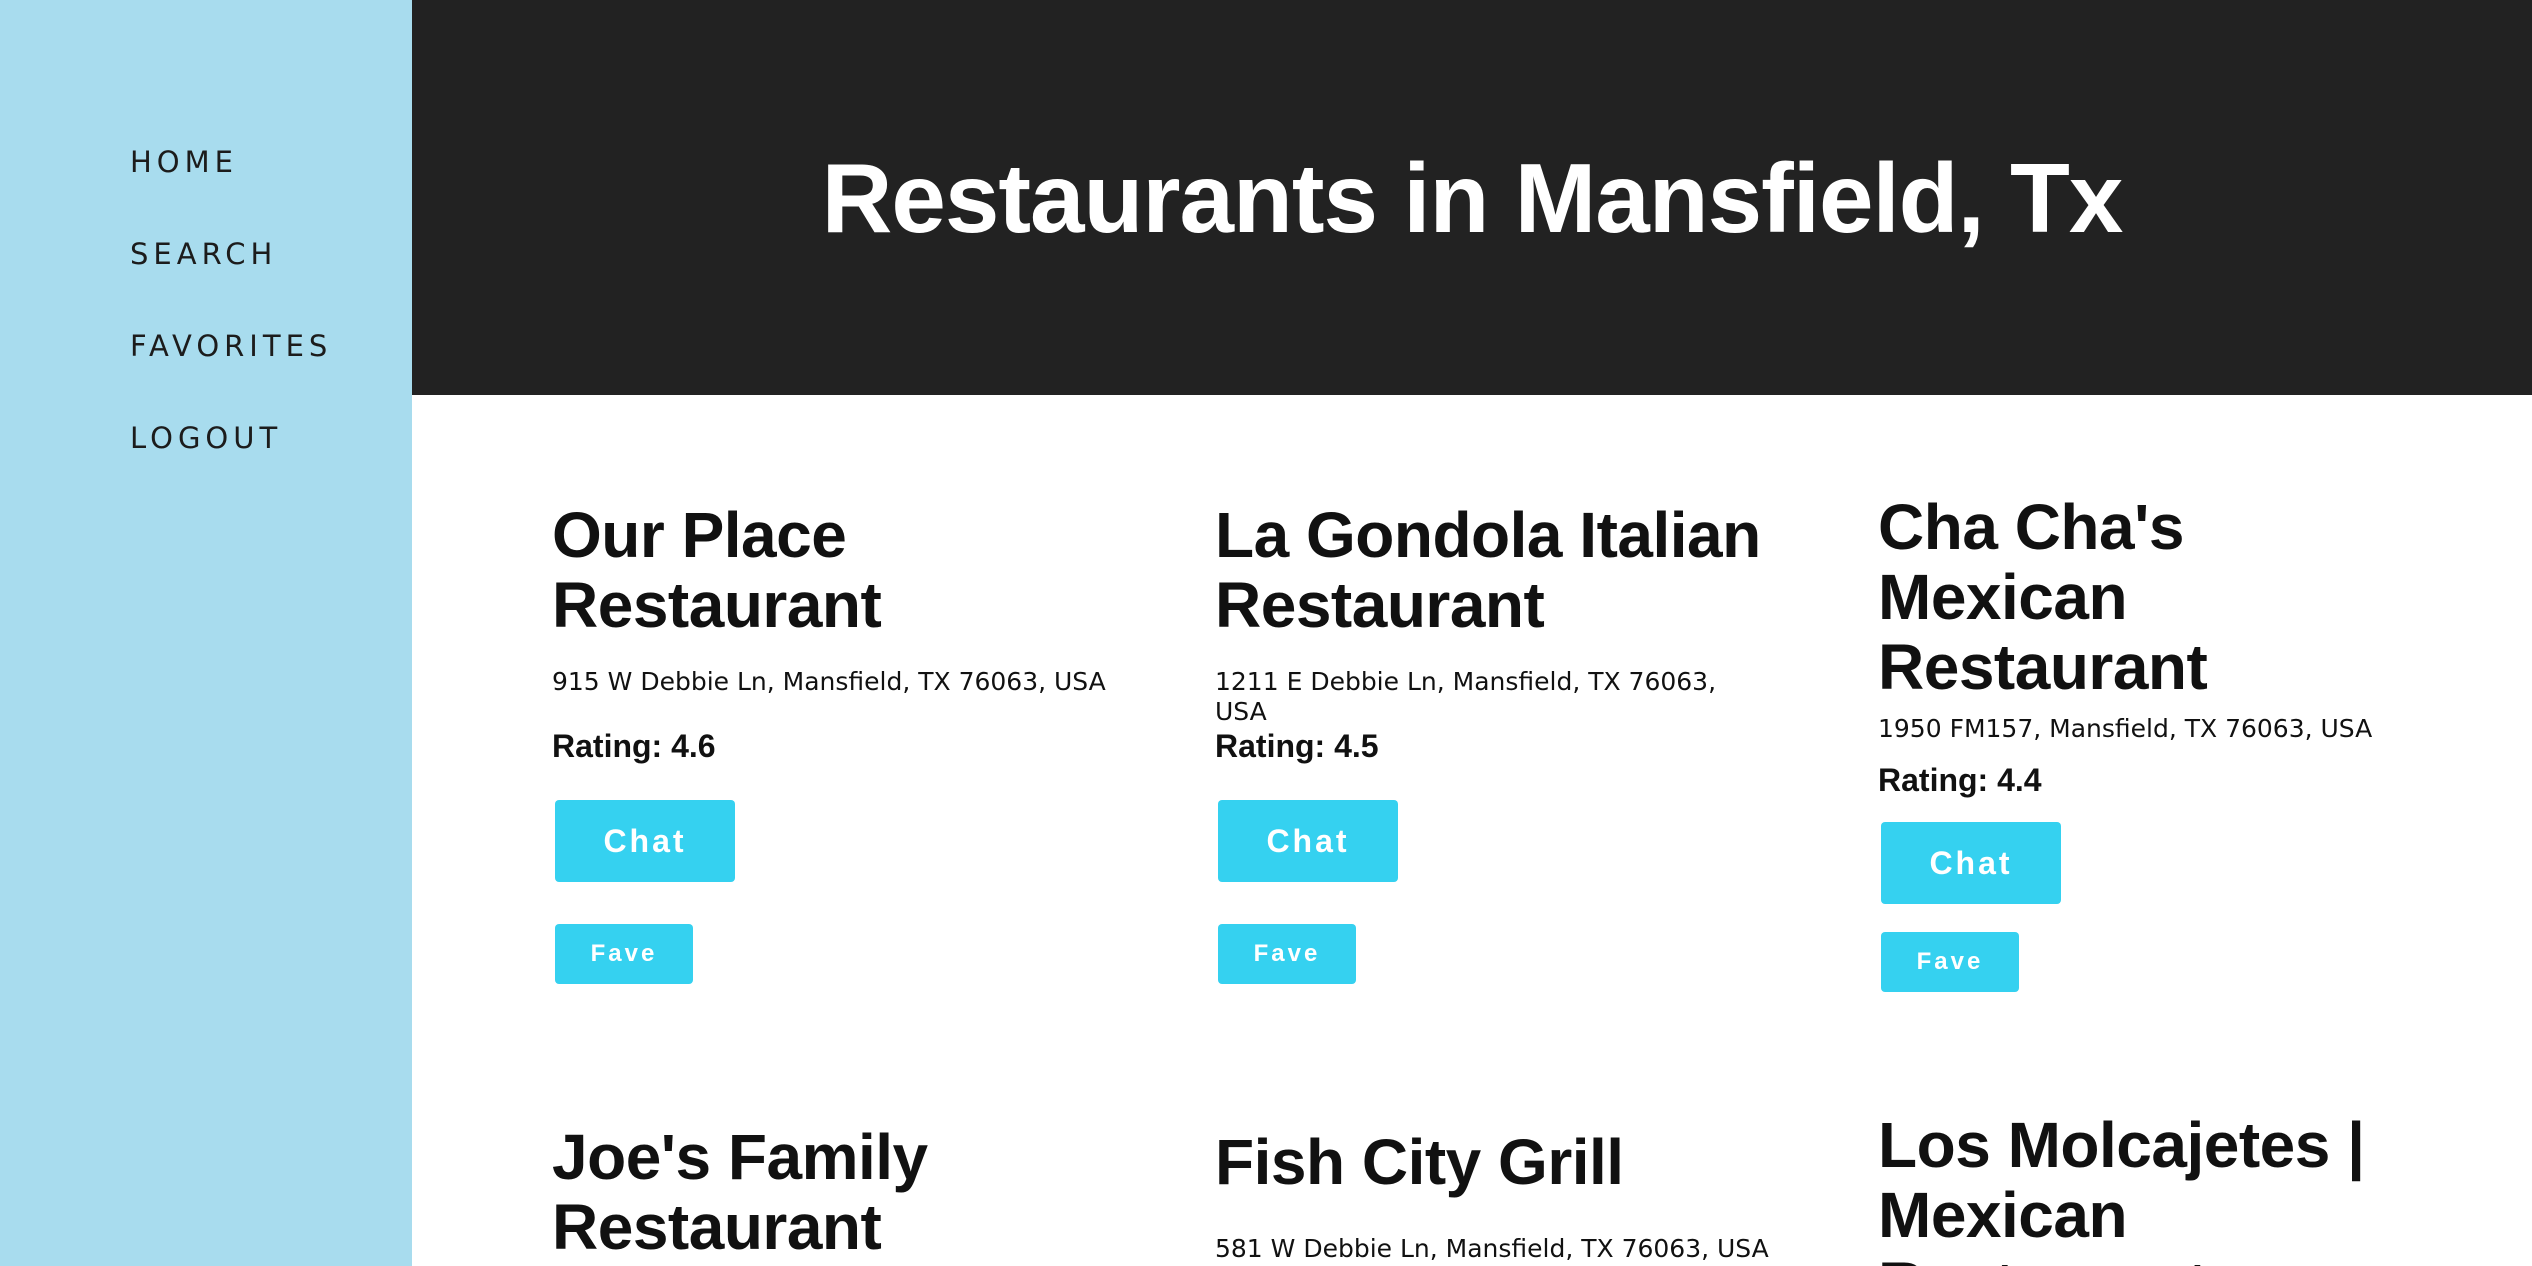 Image resolution: width=2532 pixels, height=1266 pixels. I want to click on restaurant-name: Fish City Grill, so click(1495, 1162).